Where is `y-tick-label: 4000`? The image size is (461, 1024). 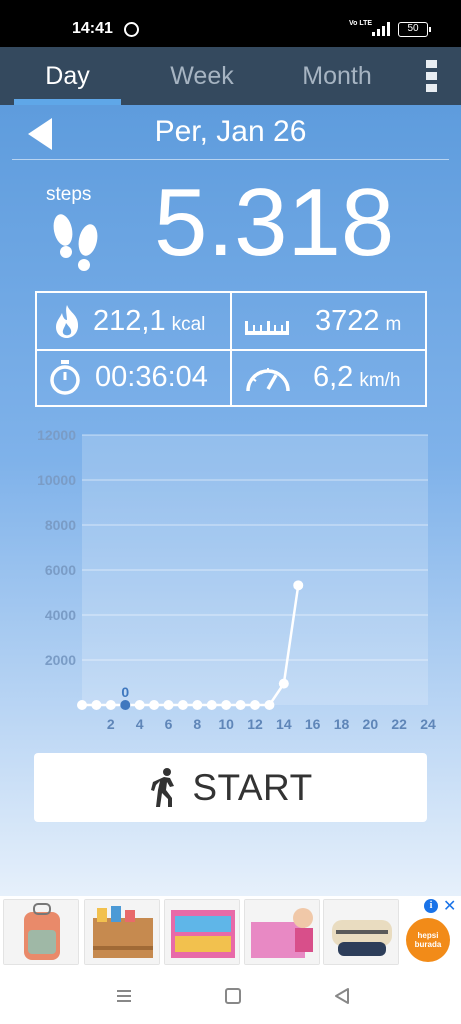
y-tick-label: 4000 is located at coordinates (60, 615).